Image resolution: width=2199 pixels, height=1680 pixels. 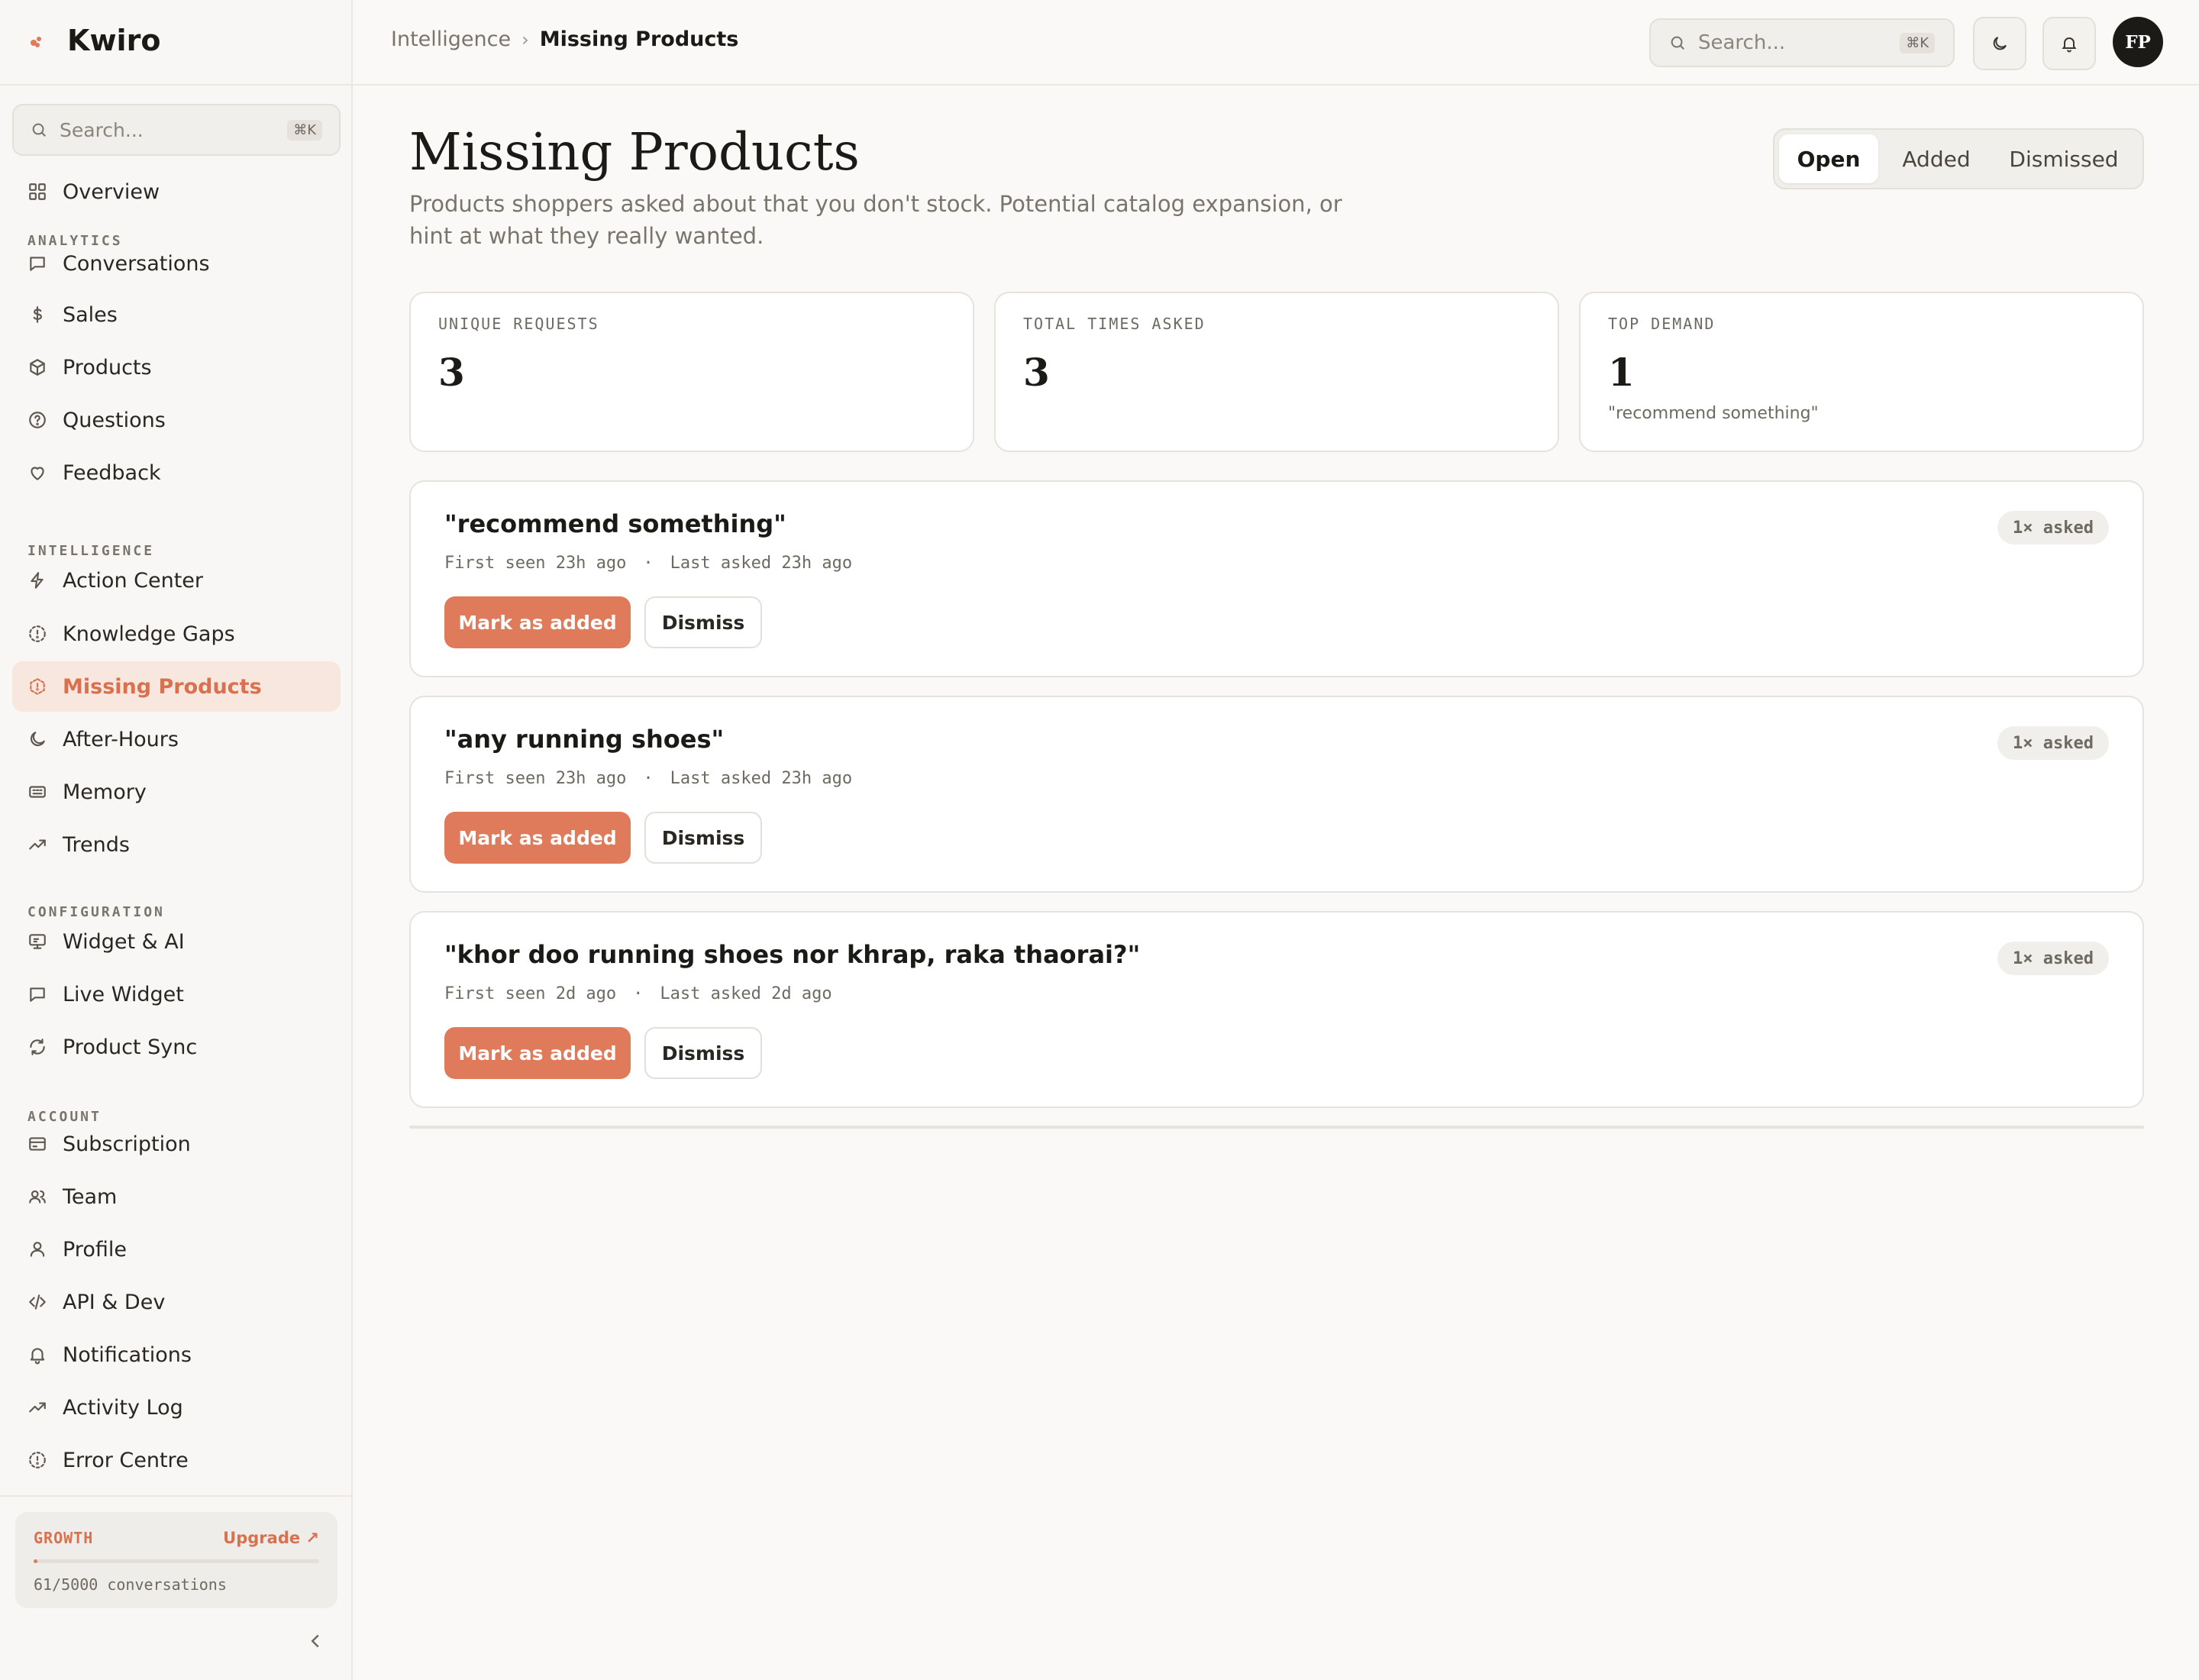 What do you see at coordinates (1937, 159) in the screenshot?
I see `tab-added: Added` at bounding box center [1937, 159].